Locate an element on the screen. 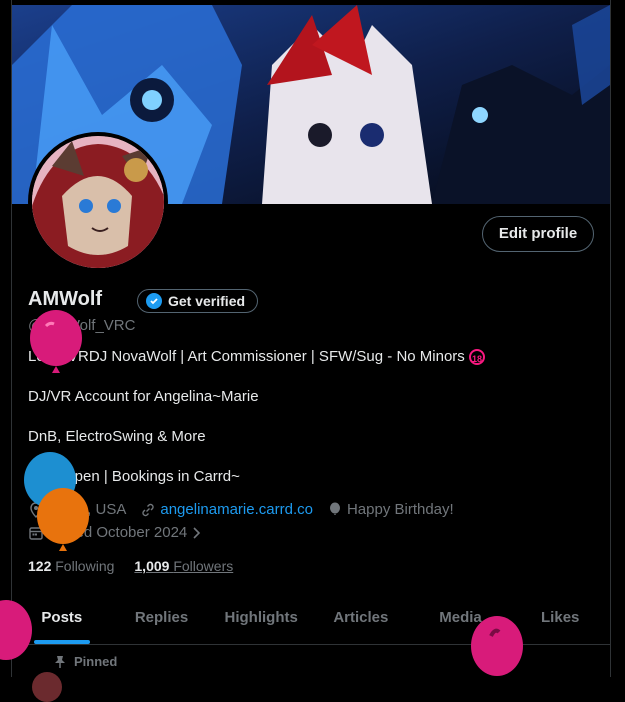 This screenshot has height=702, width=625. tab-likes-label: Likes is located at coordinates (560, 617).